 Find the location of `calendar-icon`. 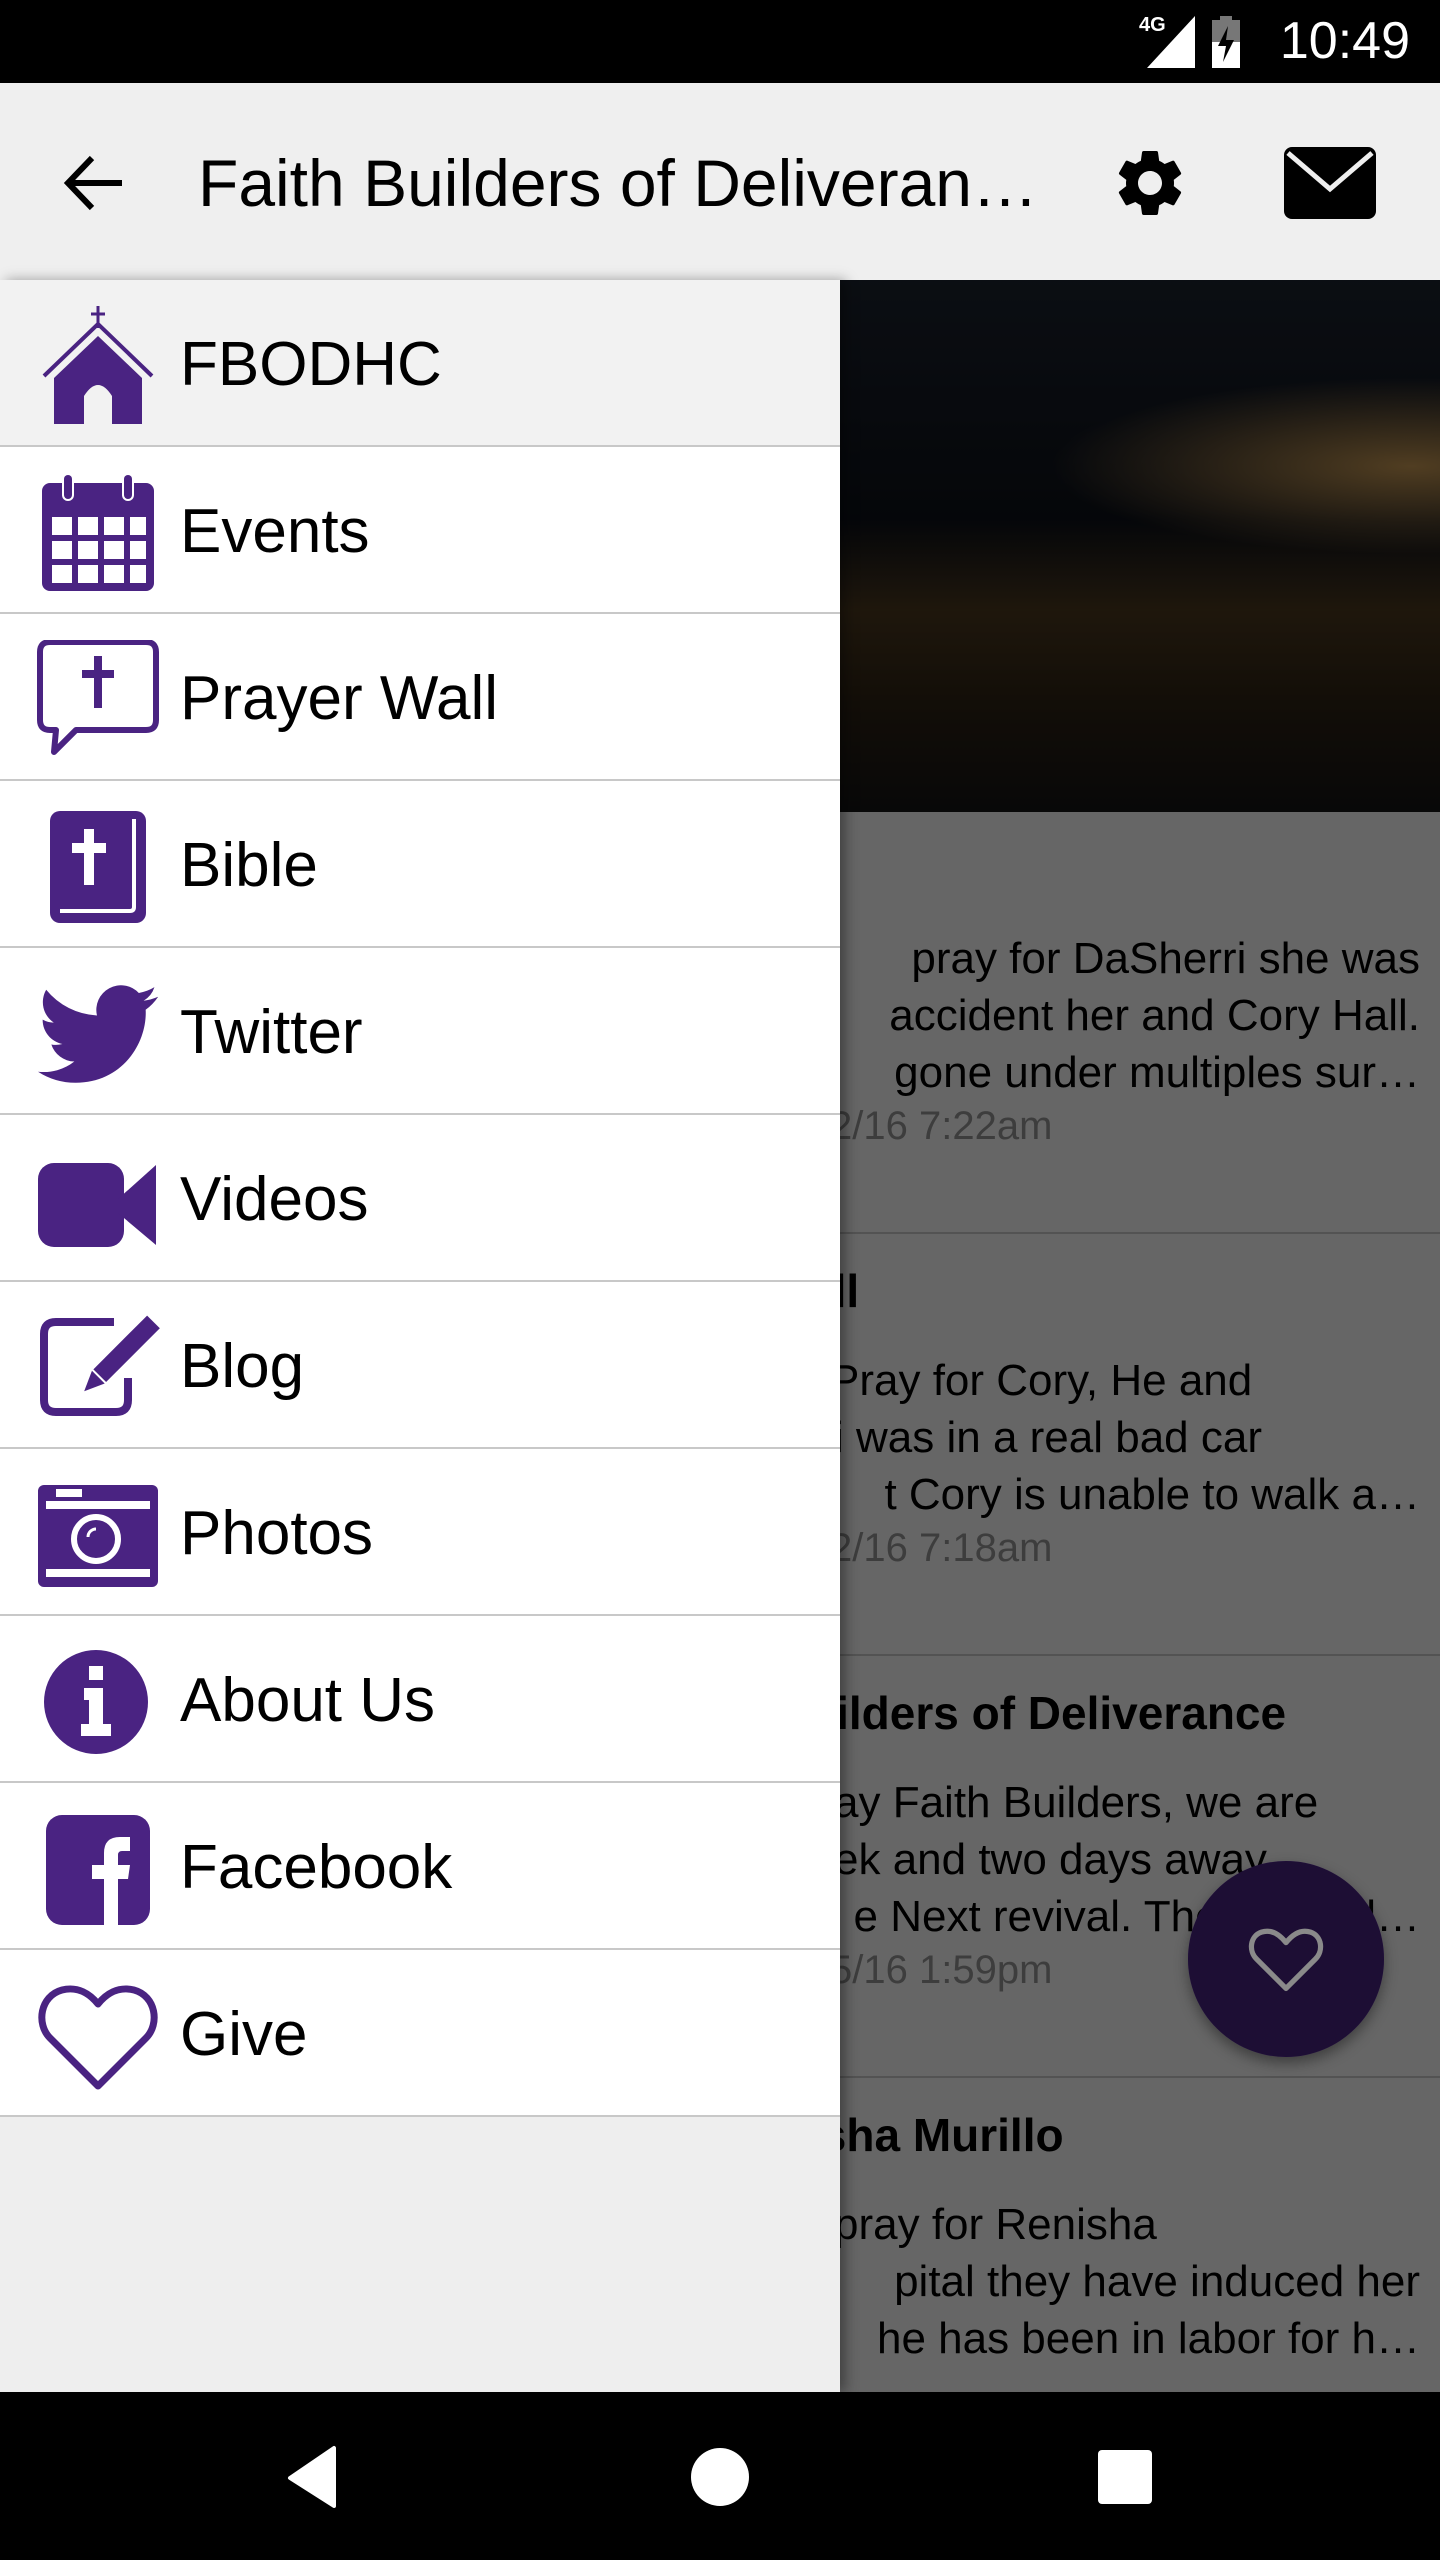

calendar-icon is located at coordinates (98, 532).